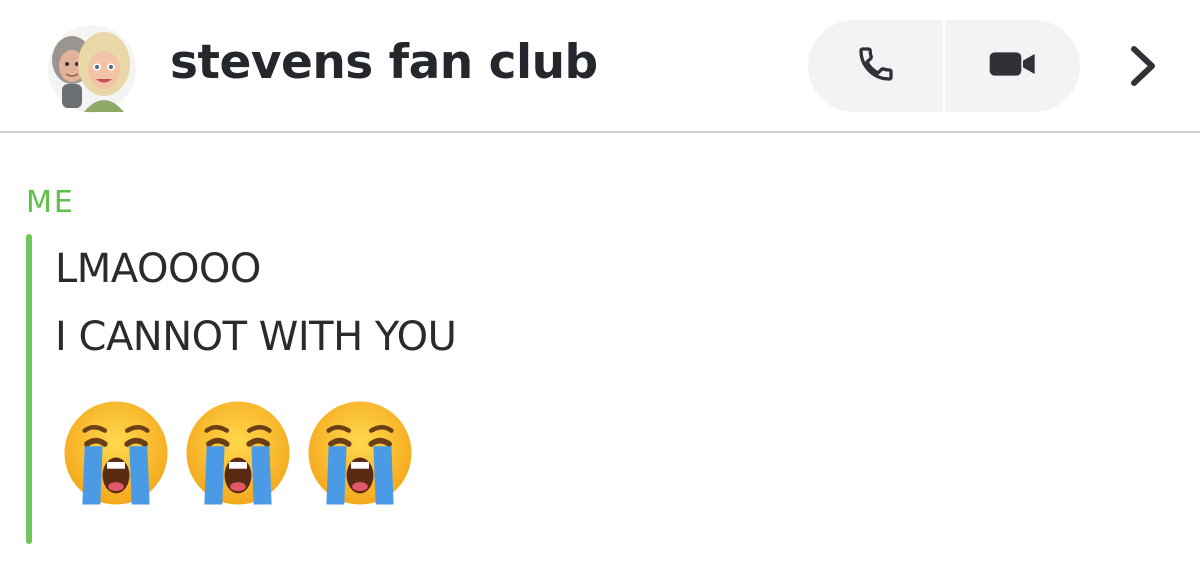 The height and width of the screenshot is (578, 1200). What do you see at coordinates (50, 202) in the screenshot?
I see `message-sender-label: ME` at bounding box center [50, 202].